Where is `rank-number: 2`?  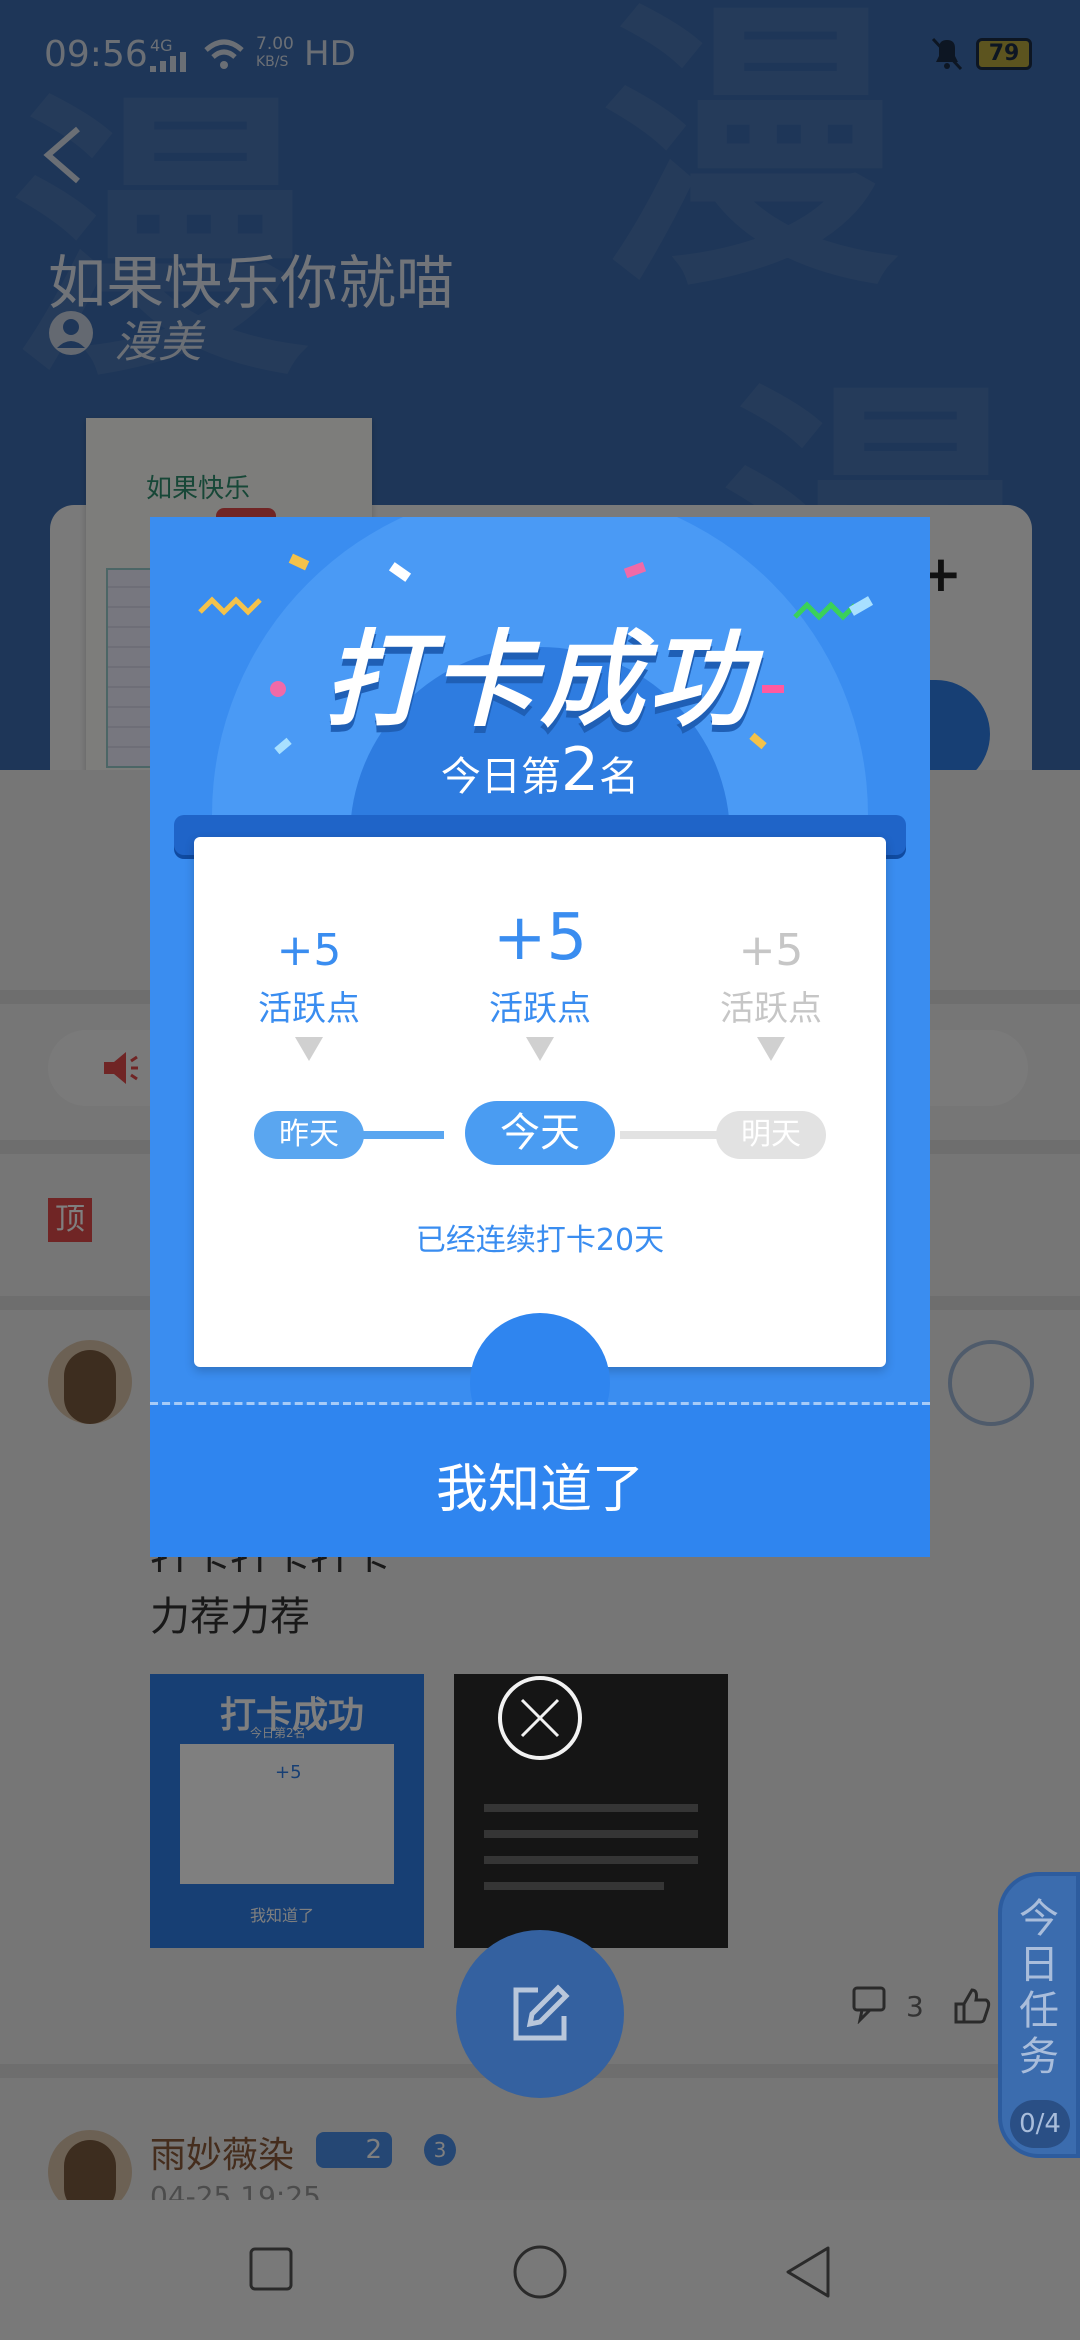 rank-number: 2 is located at coordinates (580, 770).